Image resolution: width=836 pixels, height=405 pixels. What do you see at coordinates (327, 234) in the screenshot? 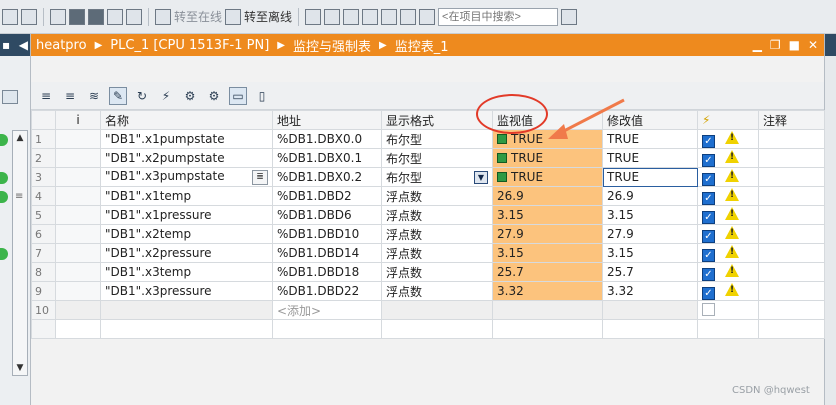
I see `address-cell: %DB1.DBD10` at bounding box center [327, 234].